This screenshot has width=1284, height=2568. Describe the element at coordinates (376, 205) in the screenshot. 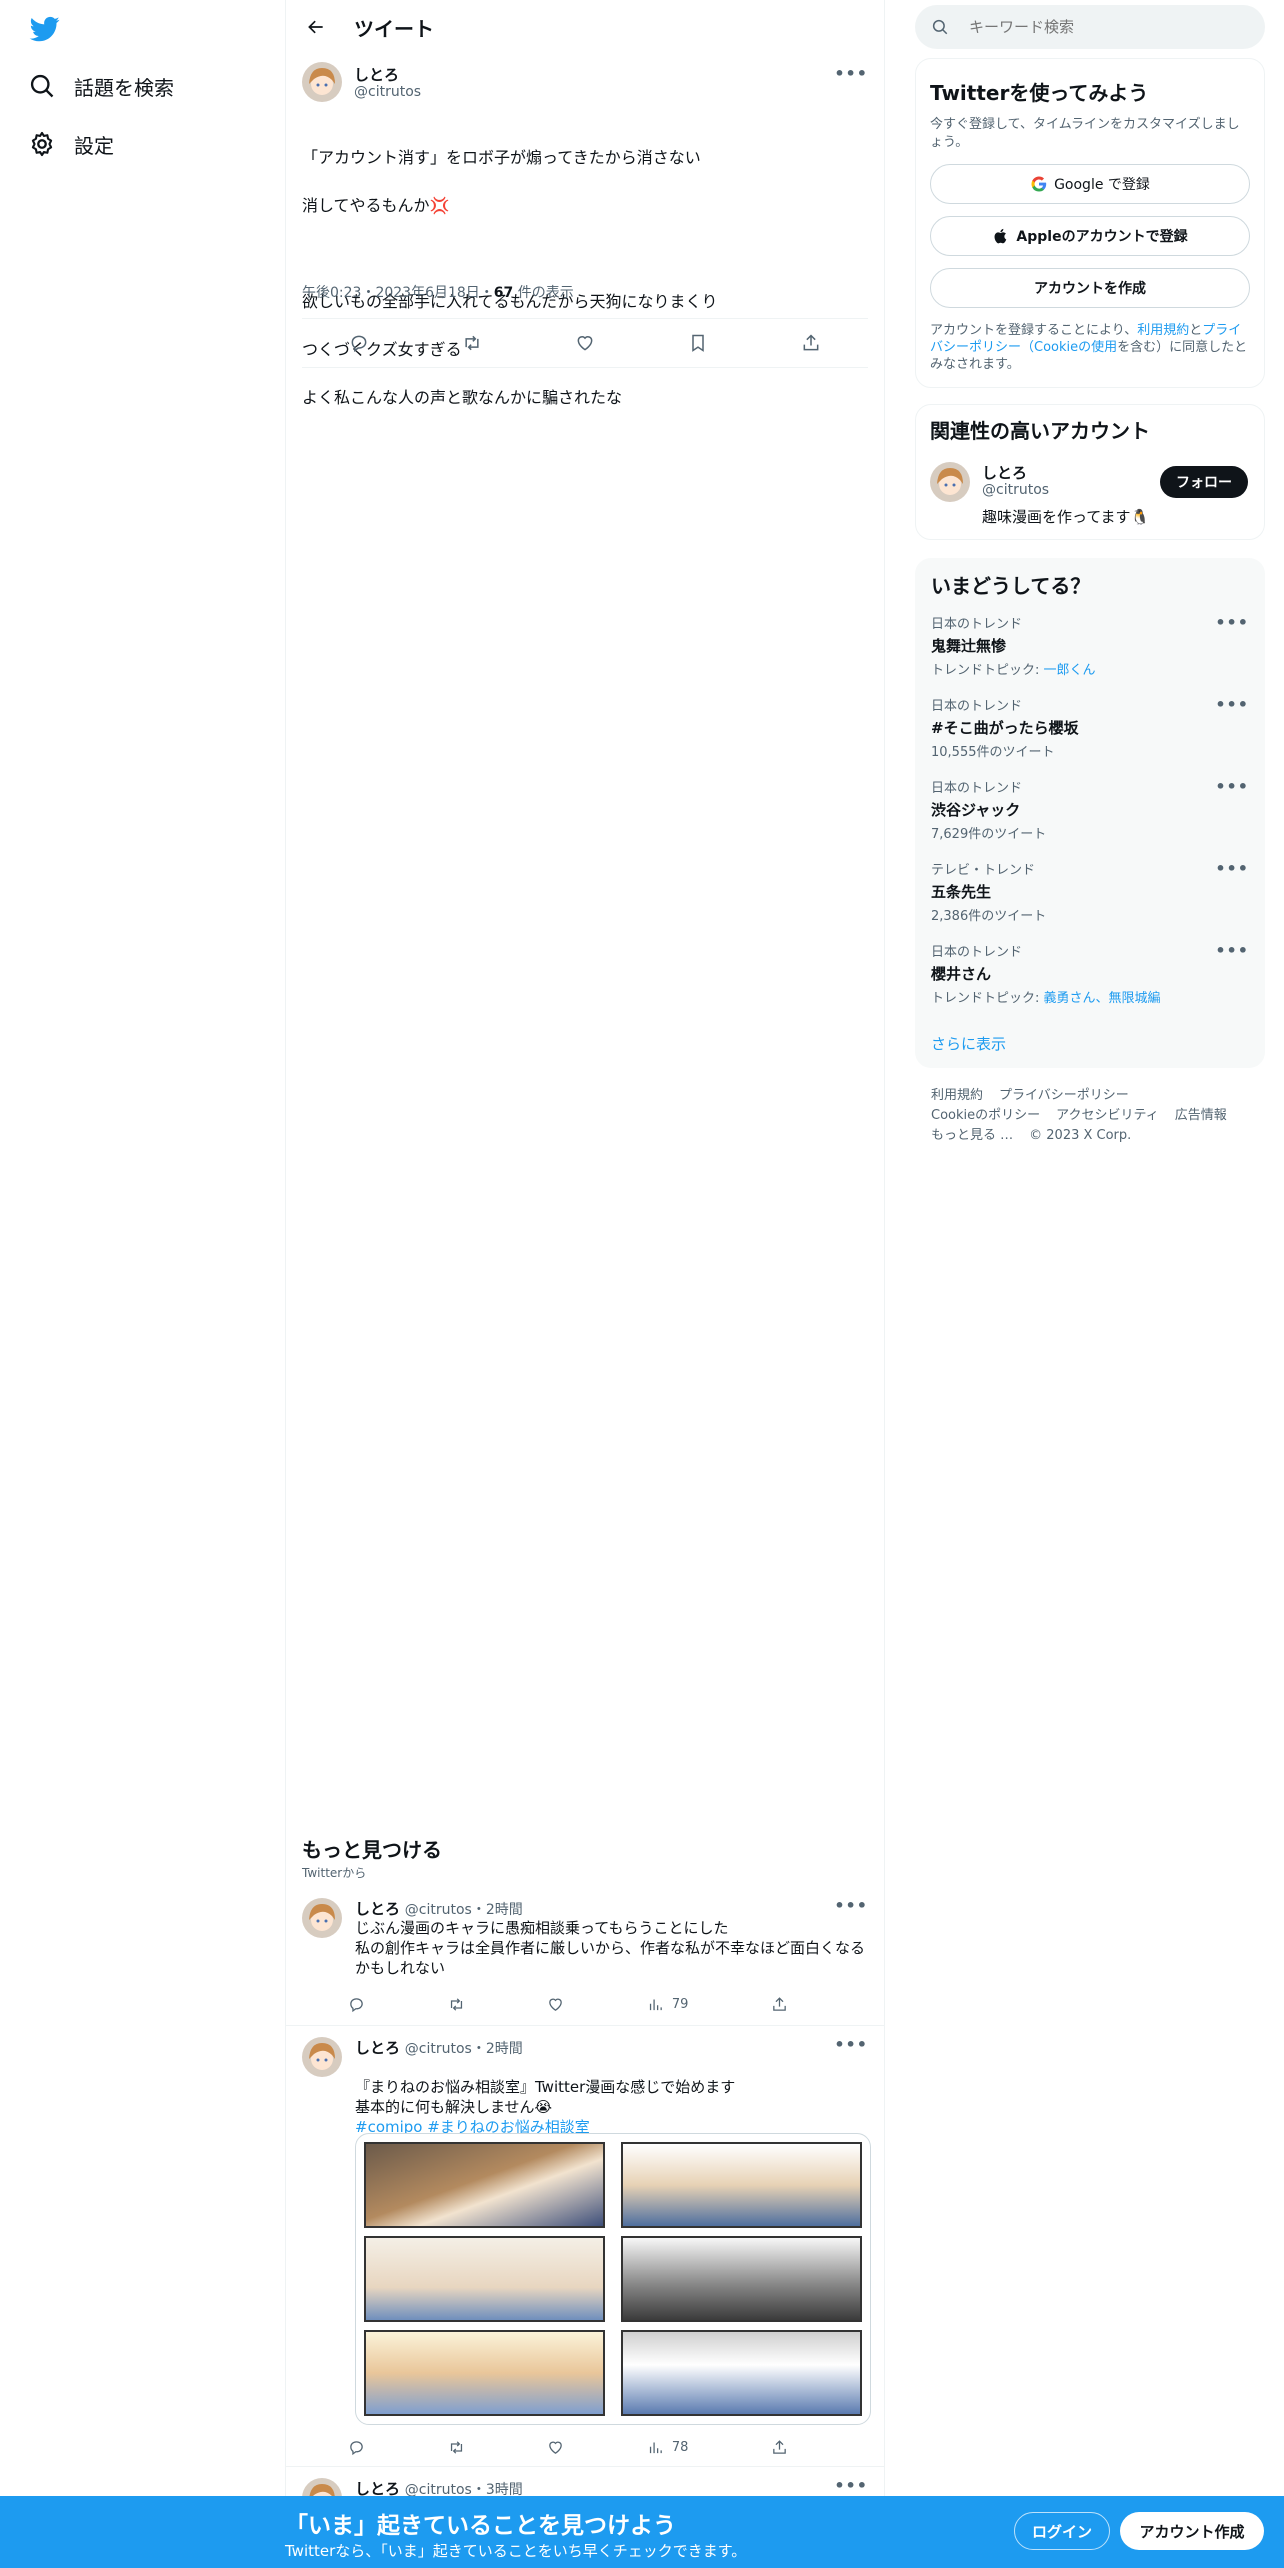

I see `tweet-line: 消してやるもんか💢` at that location.